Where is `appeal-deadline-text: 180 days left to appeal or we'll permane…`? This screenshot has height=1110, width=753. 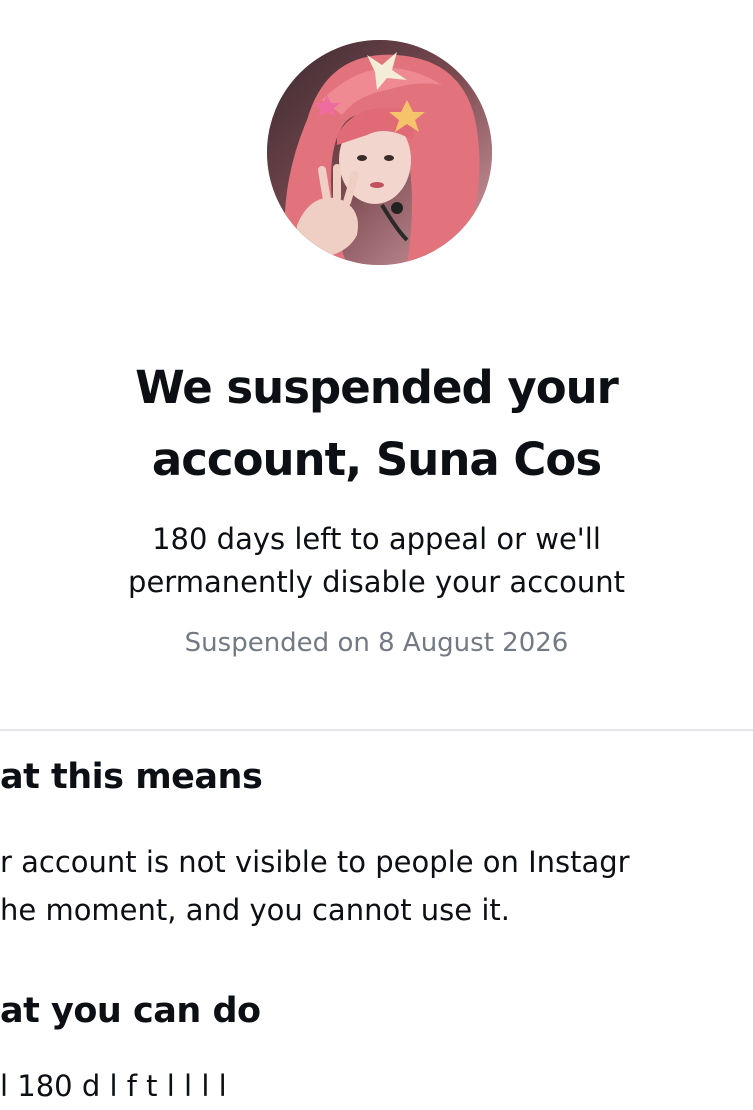
appeal-deadline-text: 180 days left to appeal or we'll permane… is located at coordinates (376, 561).